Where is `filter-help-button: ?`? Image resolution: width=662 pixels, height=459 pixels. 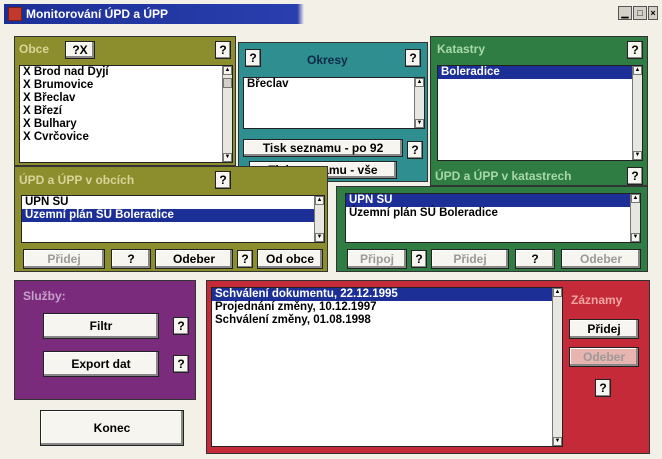 filter-help-button: ? is located at coordinates (181, 326).